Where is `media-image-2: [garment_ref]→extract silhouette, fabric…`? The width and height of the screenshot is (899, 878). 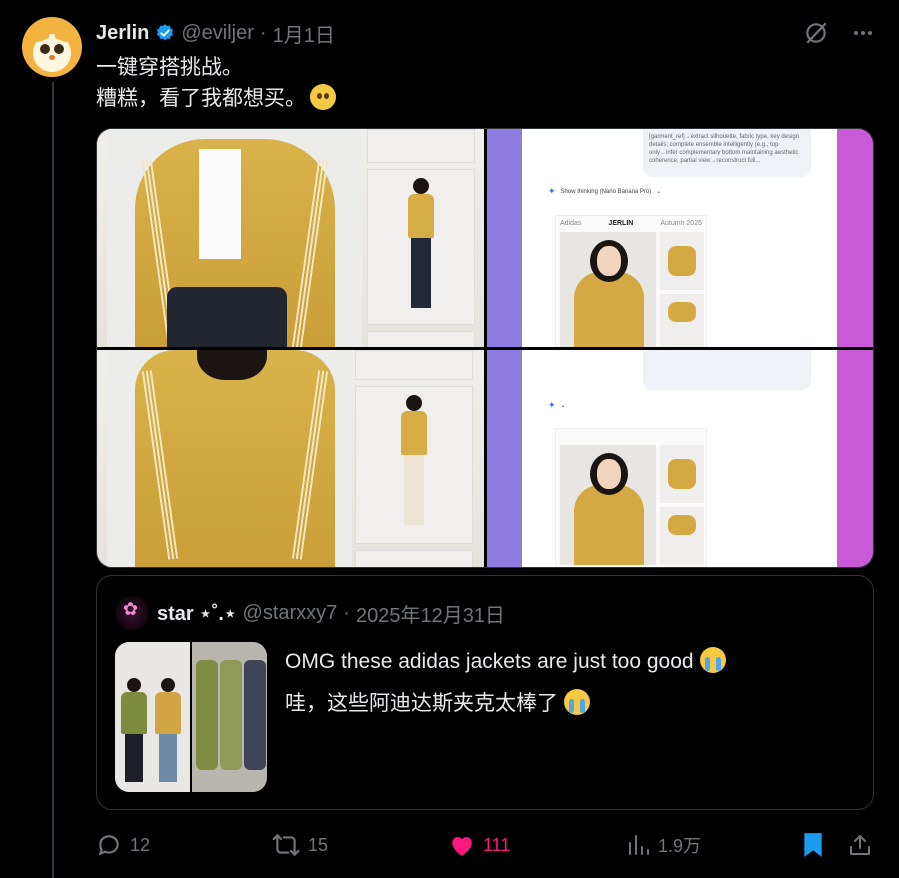
media-image-2: [garment_ref]→extract silhouette, fabric… is located at coordinates (680, 238).